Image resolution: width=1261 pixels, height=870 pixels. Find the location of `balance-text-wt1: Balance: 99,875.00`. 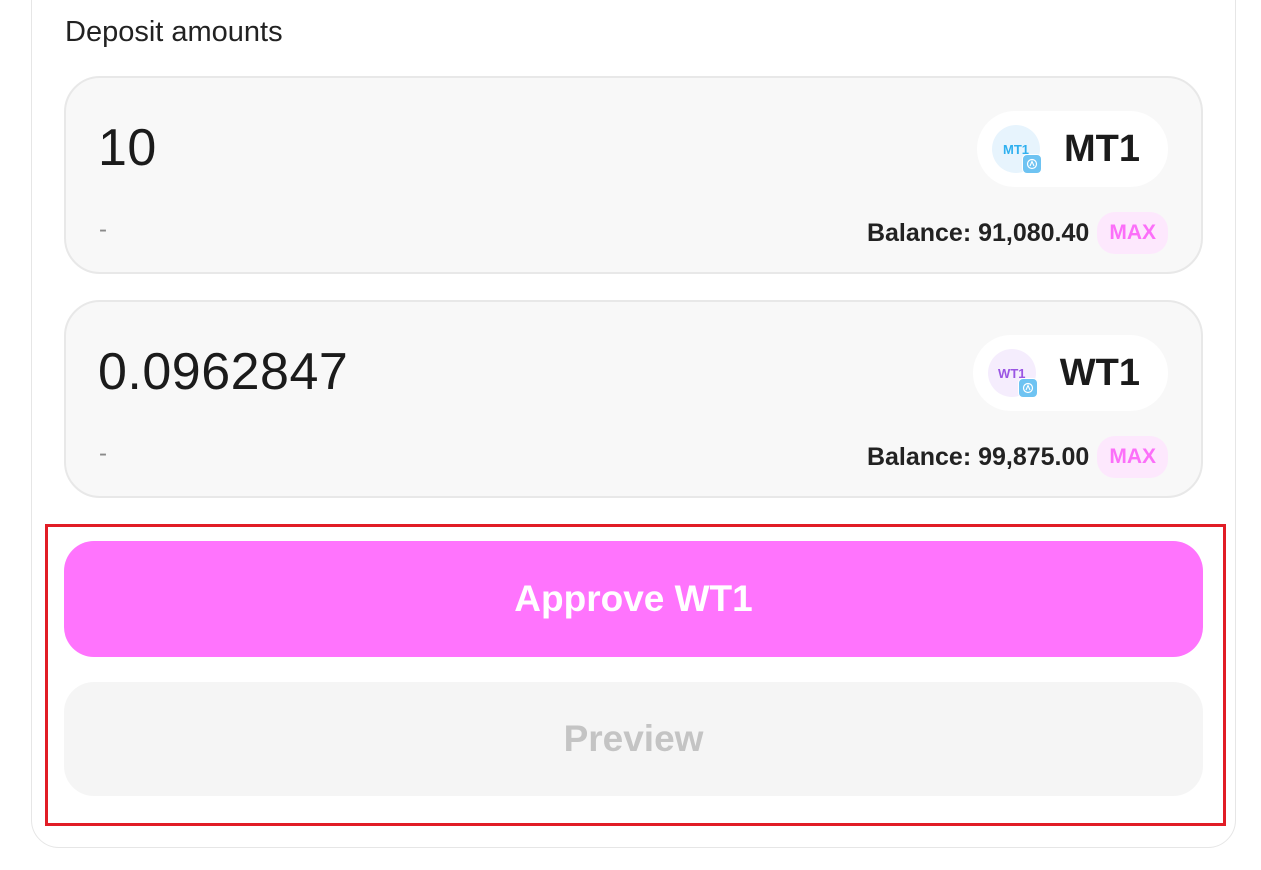

balance-text-wt1: Balance: 99,875.00 is located at coordinates (978, 456).